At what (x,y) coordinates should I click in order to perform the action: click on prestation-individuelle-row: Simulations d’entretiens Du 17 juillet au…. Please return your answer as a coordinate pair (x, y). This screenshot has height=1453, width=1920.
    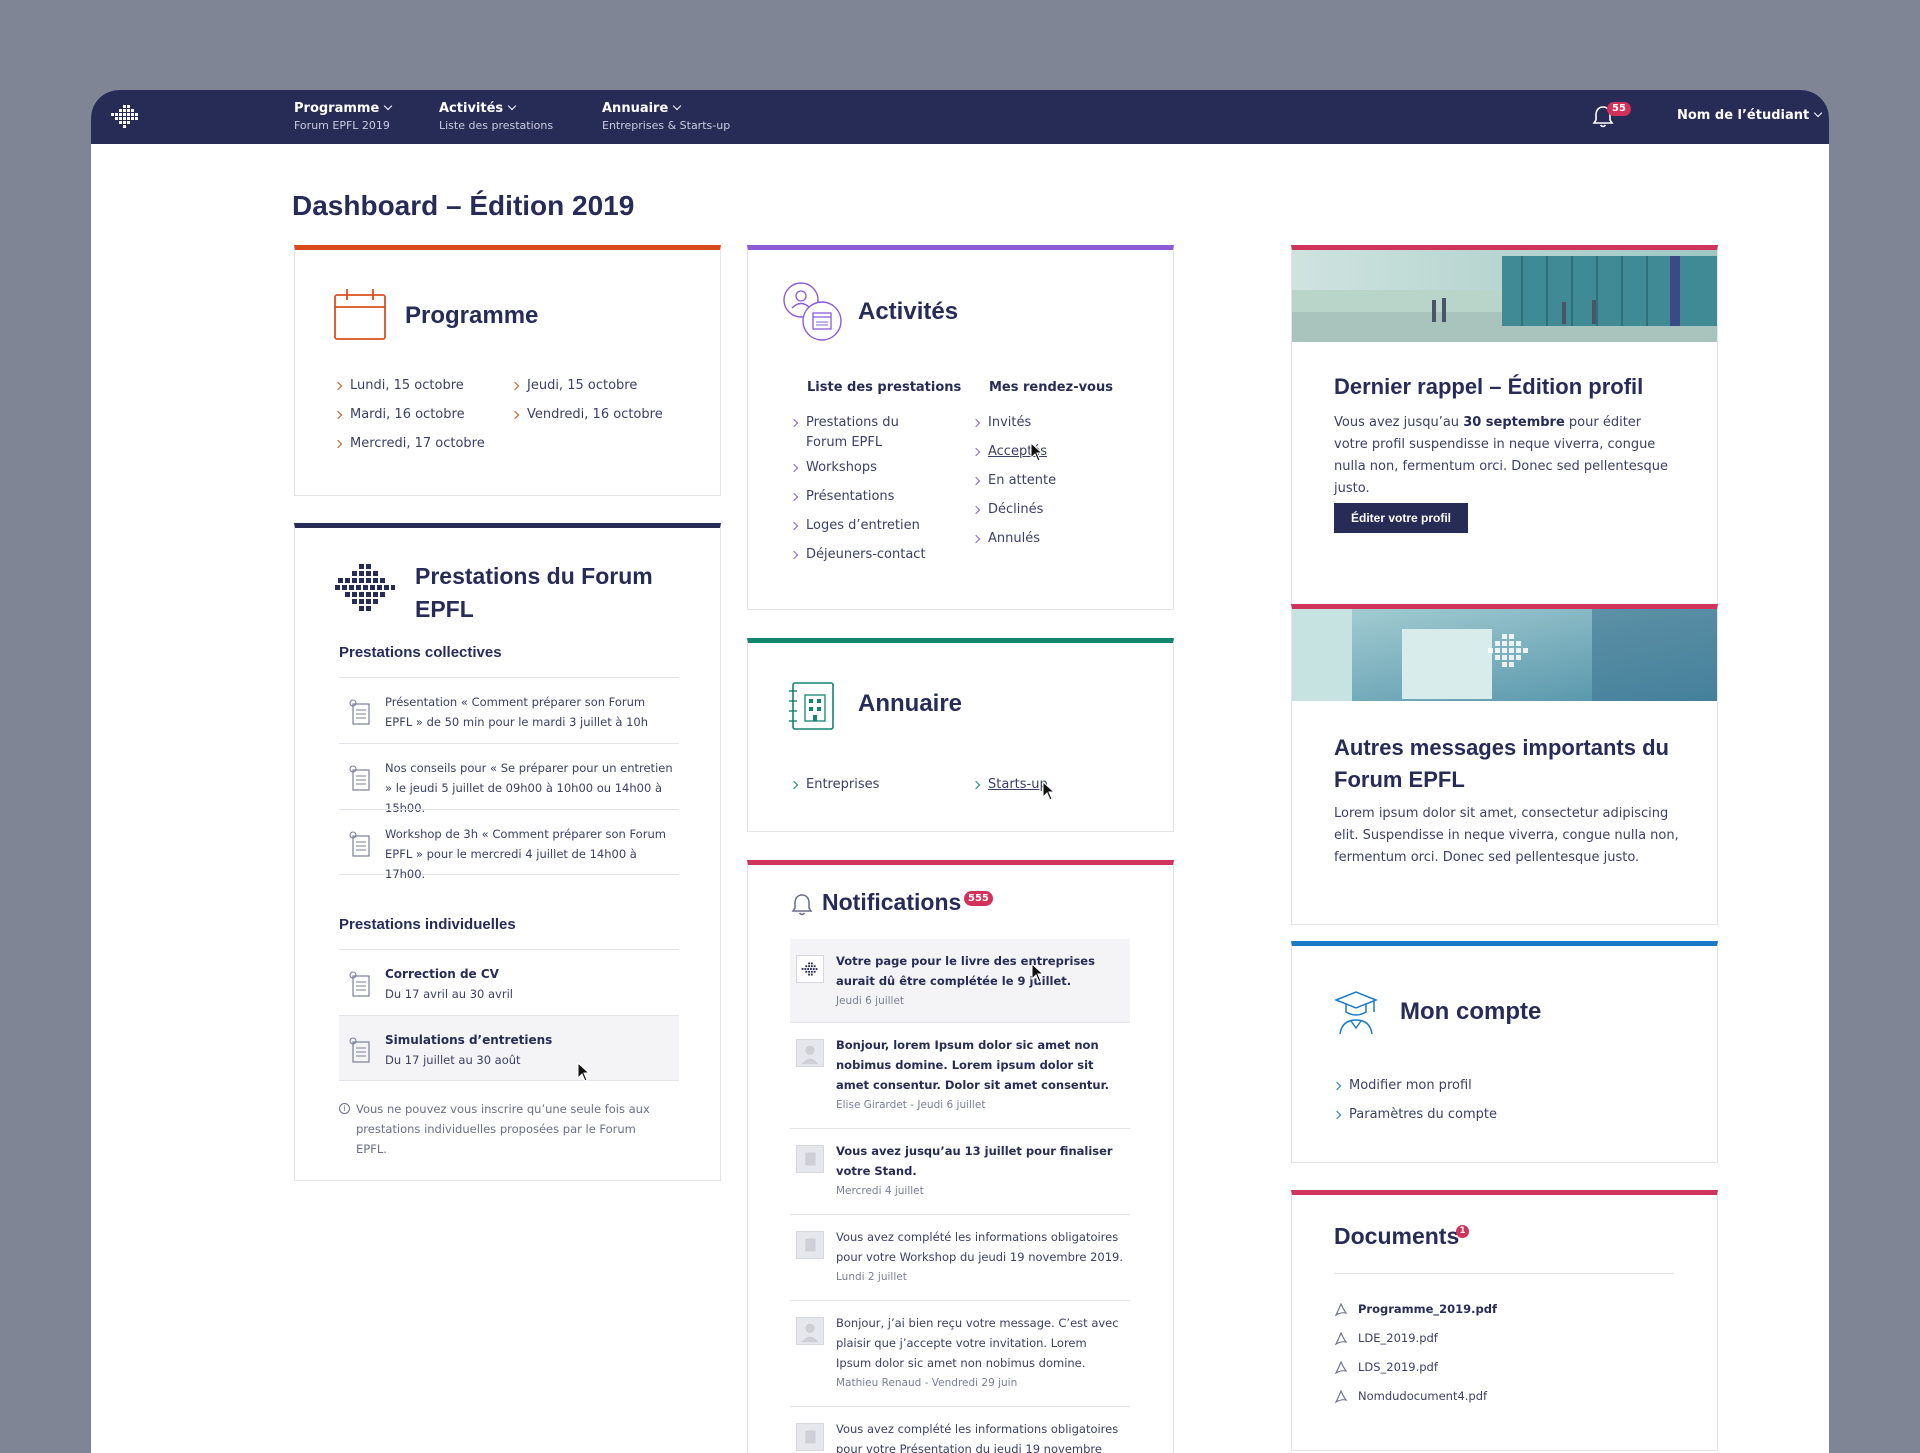
    Looking at the image, I should click on (509, 1048).